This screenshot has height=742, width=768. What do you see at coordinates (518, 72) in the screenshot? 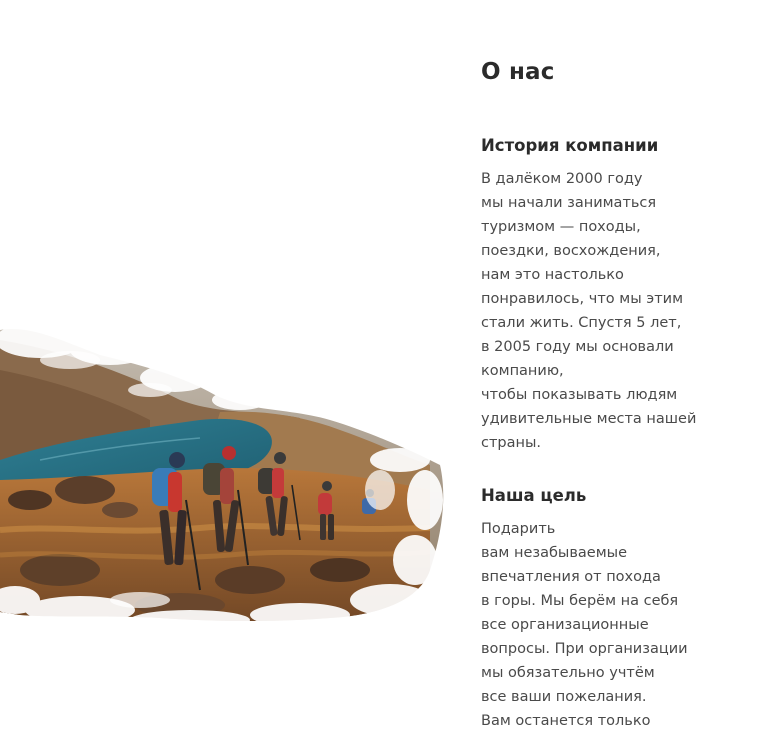
I see `page-title: О нас` at bounding box center [518, 72].